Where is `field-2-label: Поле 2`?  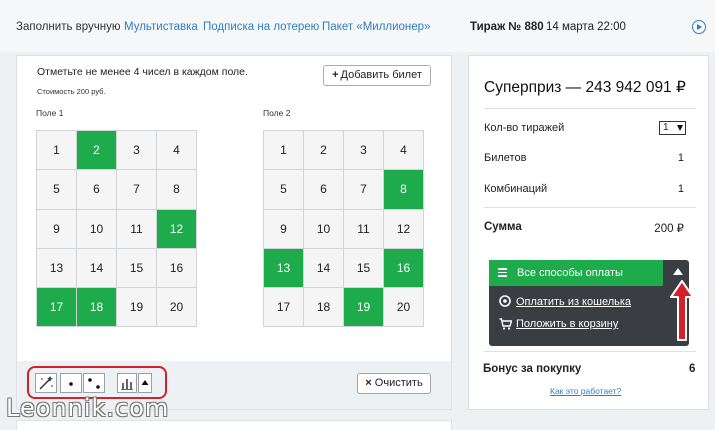 field-2-label: Поле 2 is located at coordinates (277, 113).